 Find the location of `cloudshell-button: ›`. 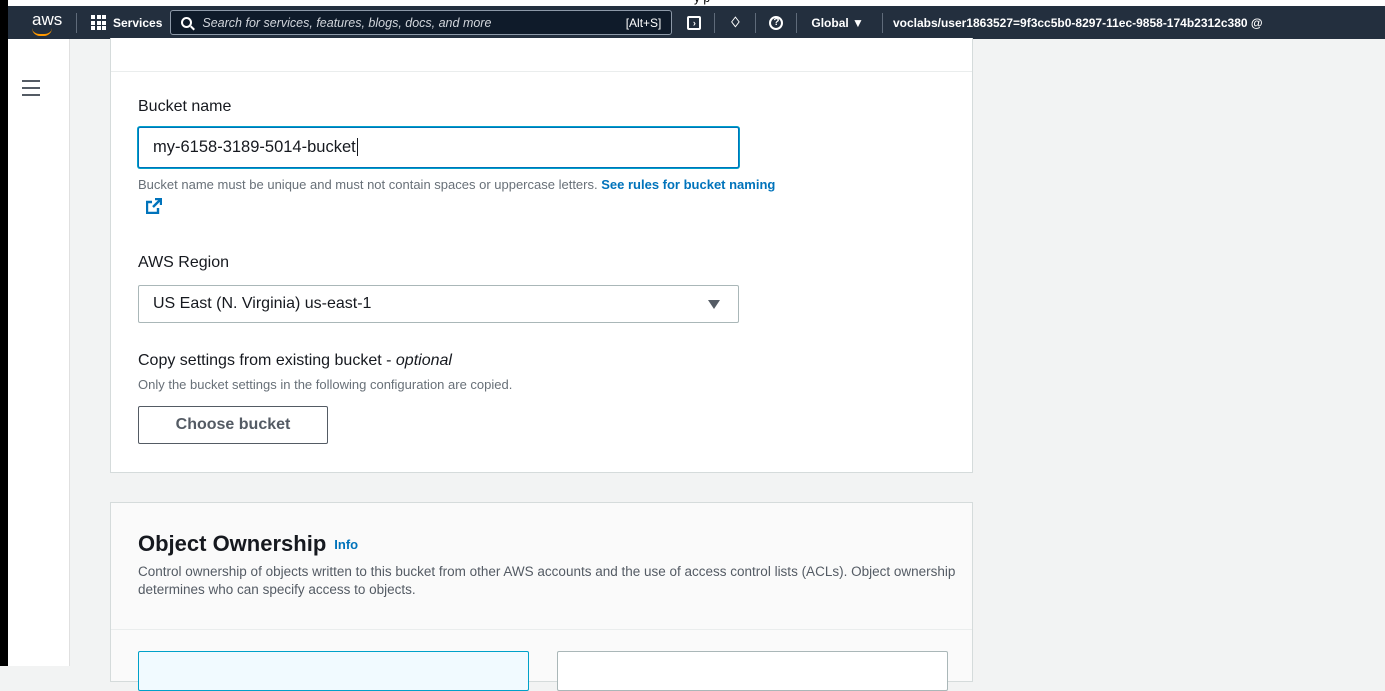

cloudshell-button: › is located at coordinates (694, 22).